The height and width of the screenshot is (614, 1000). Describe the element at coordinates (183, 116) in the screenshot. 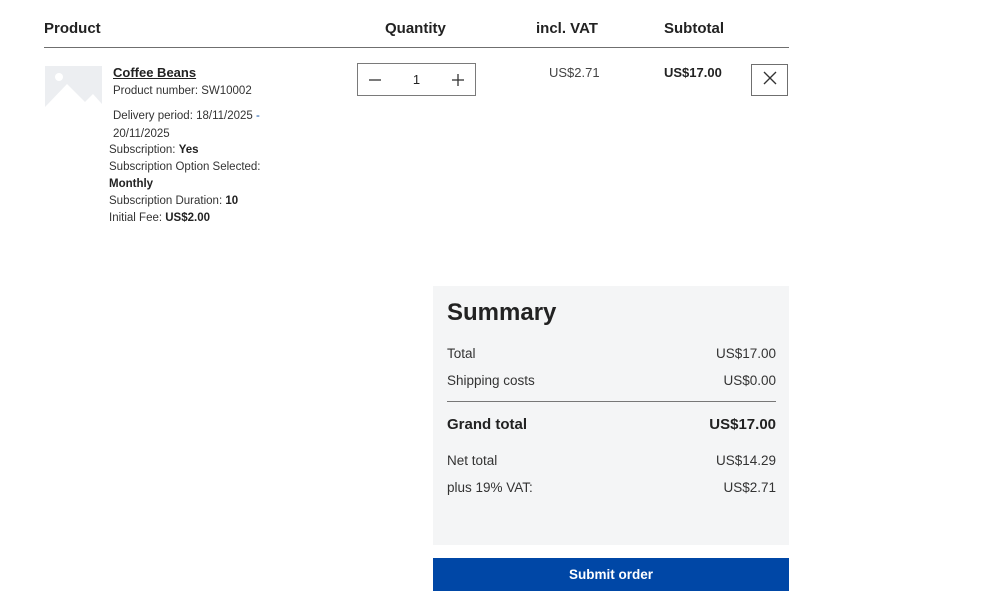

I see `delivery-start: Delivery period: 18/11/2025` at that location.